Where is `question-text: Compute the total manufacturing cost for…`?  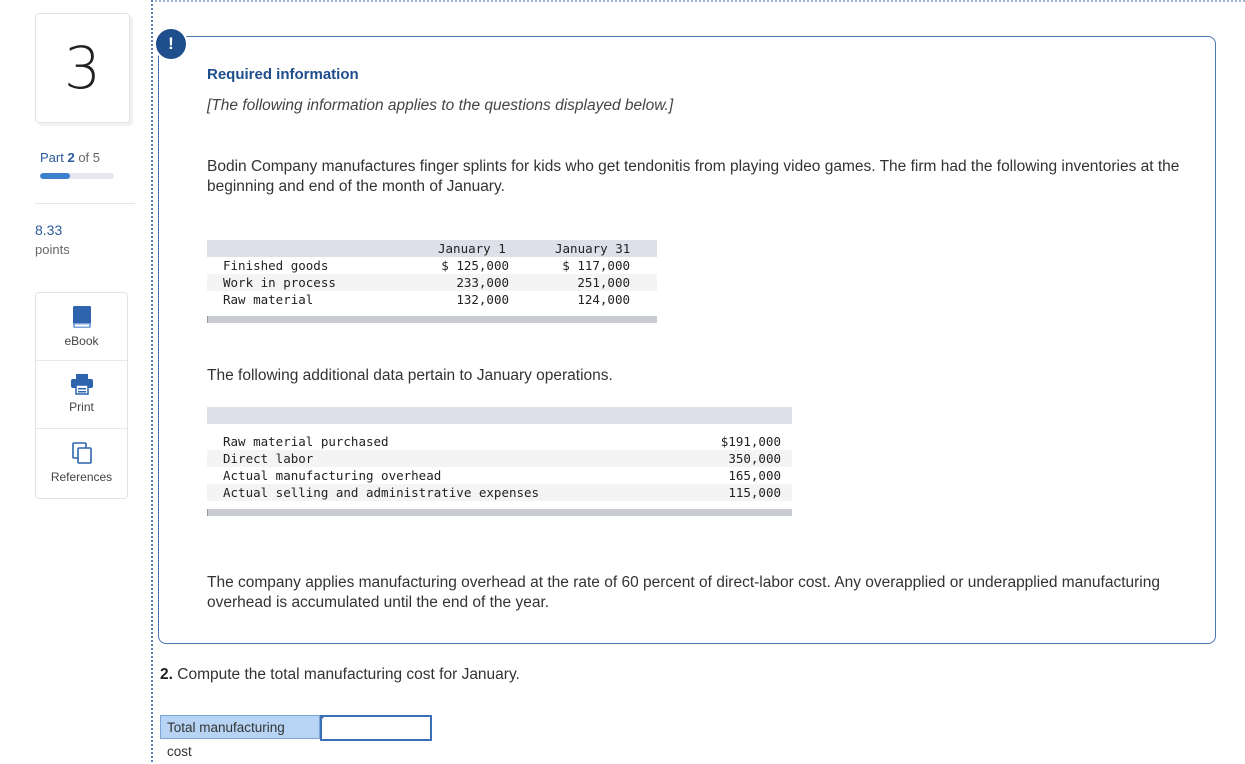
question-text: Compute the total manufacturing cost for… is located at coordinates (348, 674).